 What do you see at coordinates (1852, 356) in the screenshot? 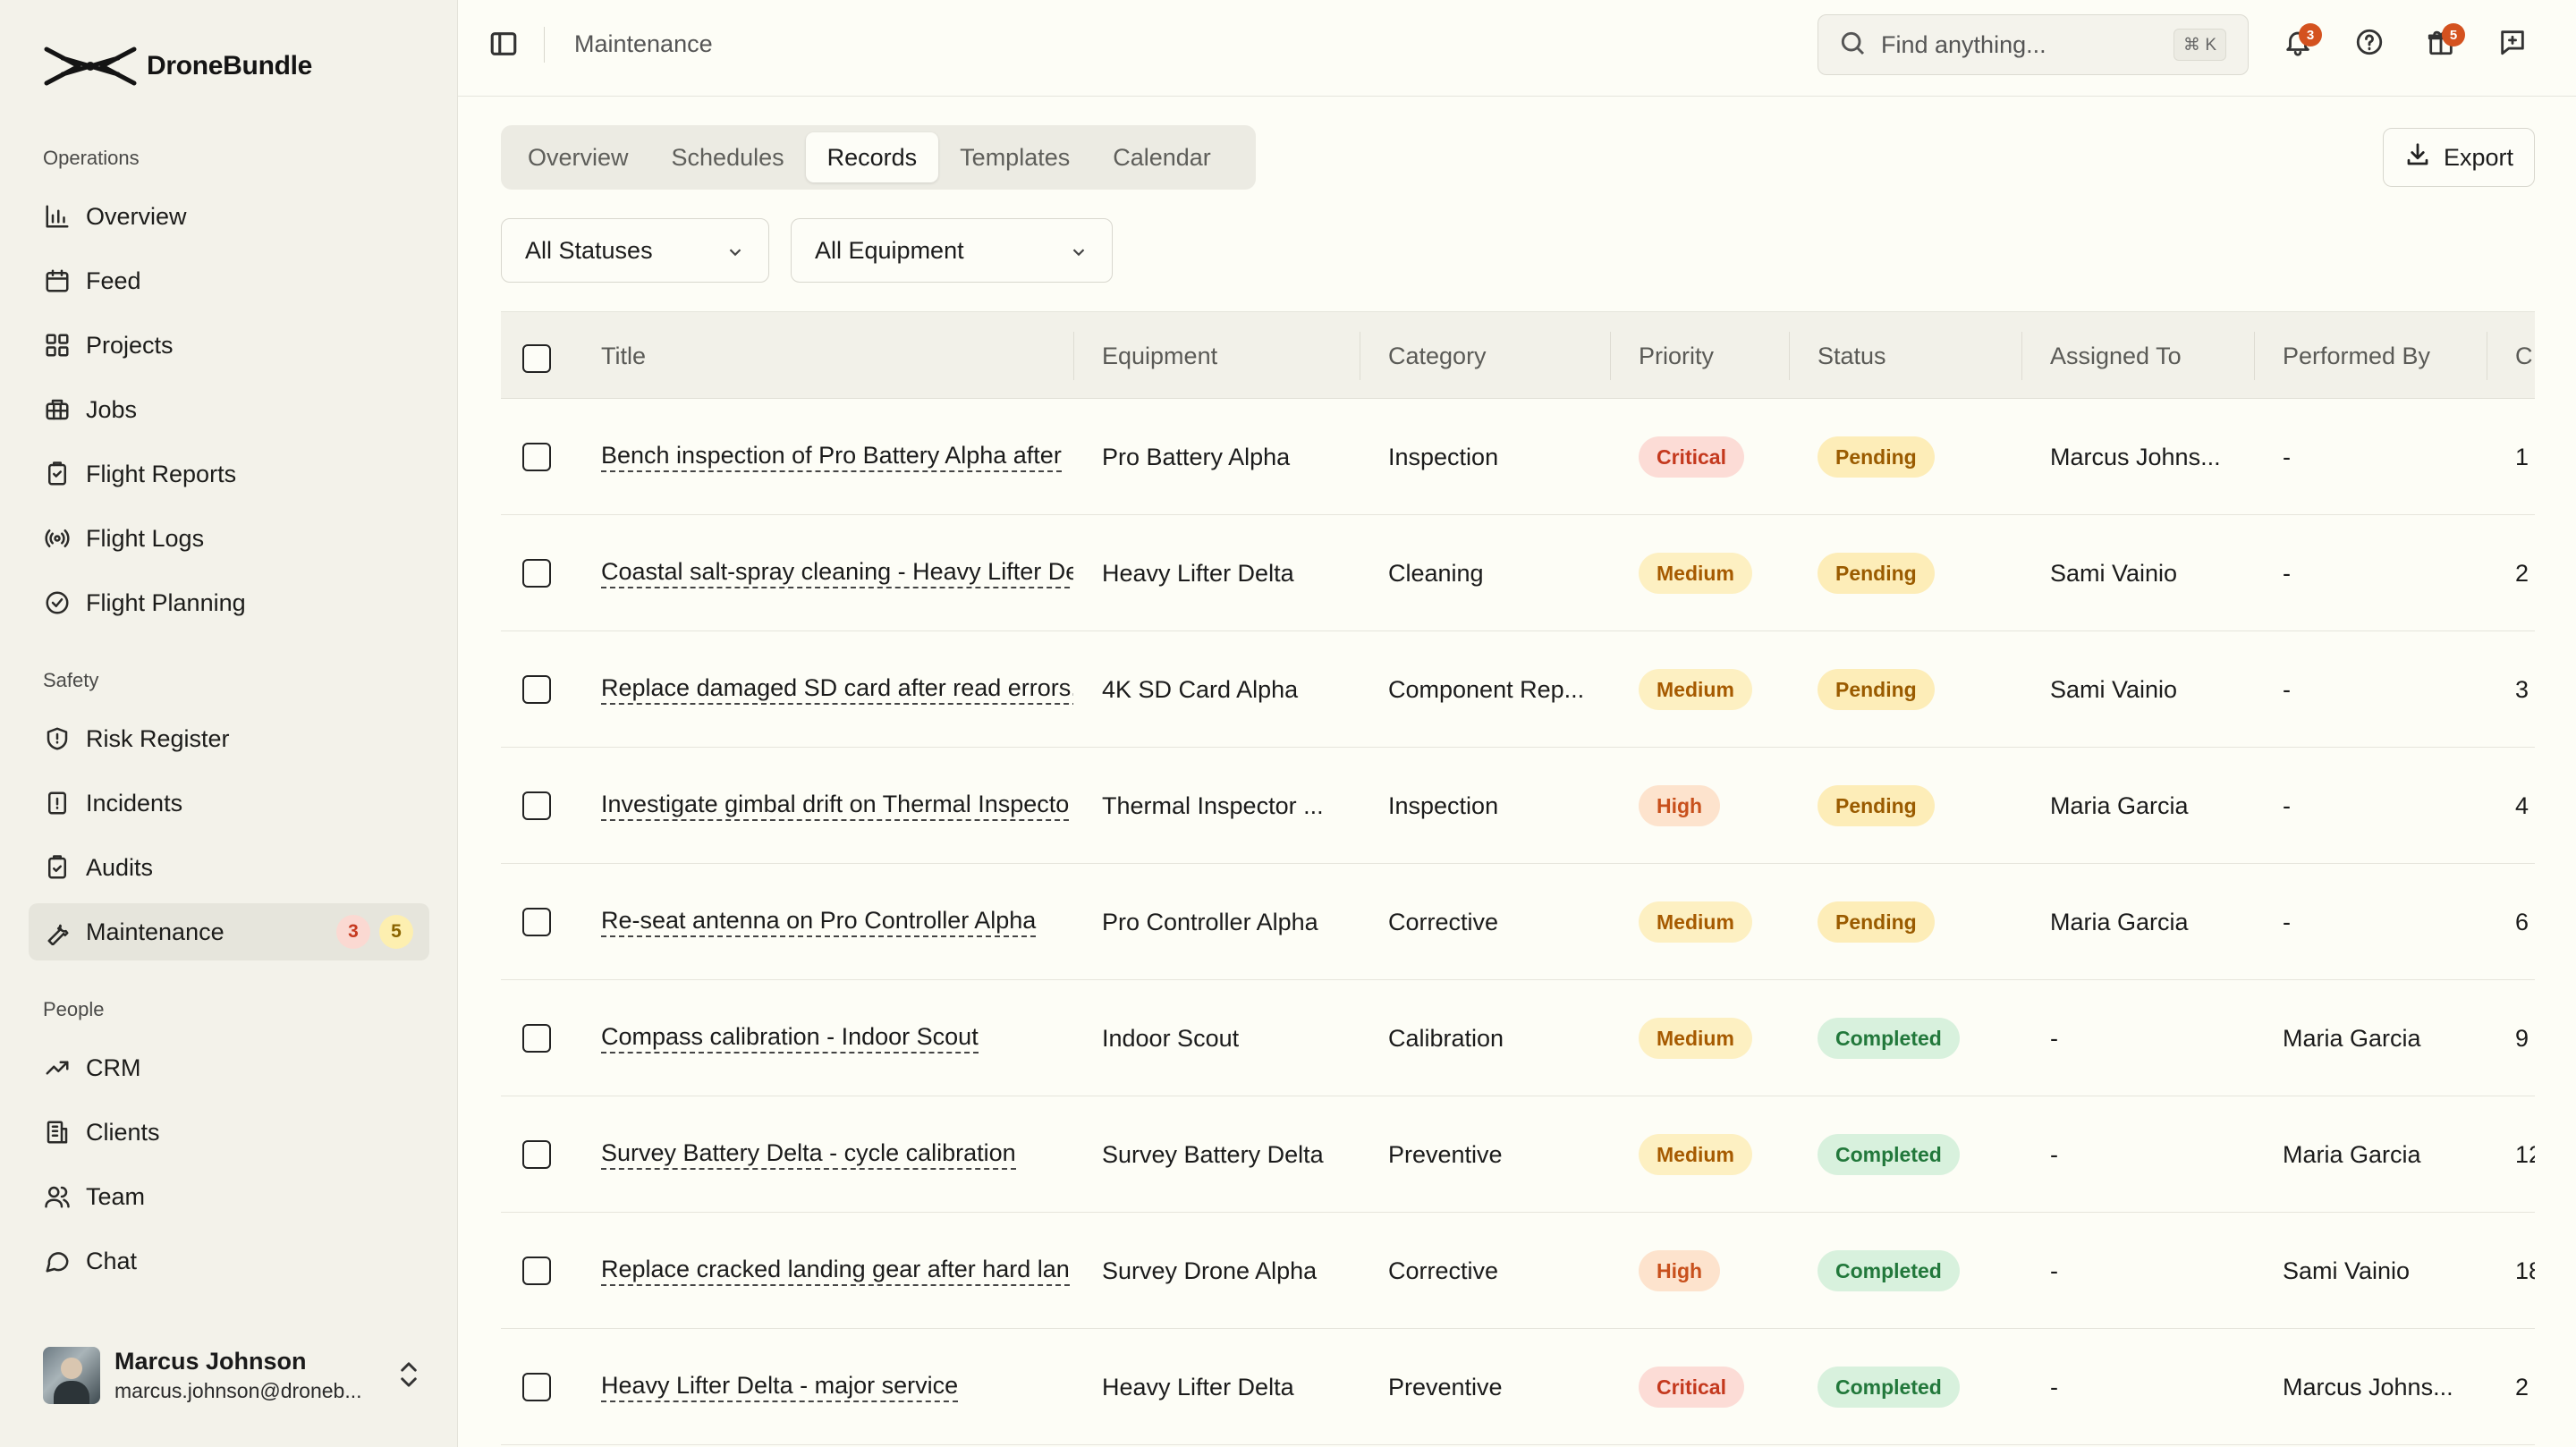
I see `column-header-status: Status` at bounding box center [1852, 356].